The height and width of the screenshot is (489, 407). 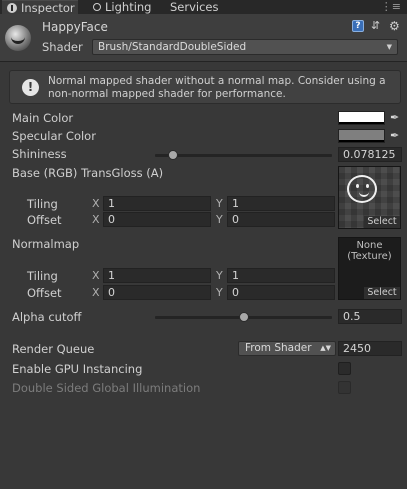 I want to click on double-sided-gi-label: Double Sided Global Illumination, so click(x=106, y=388).